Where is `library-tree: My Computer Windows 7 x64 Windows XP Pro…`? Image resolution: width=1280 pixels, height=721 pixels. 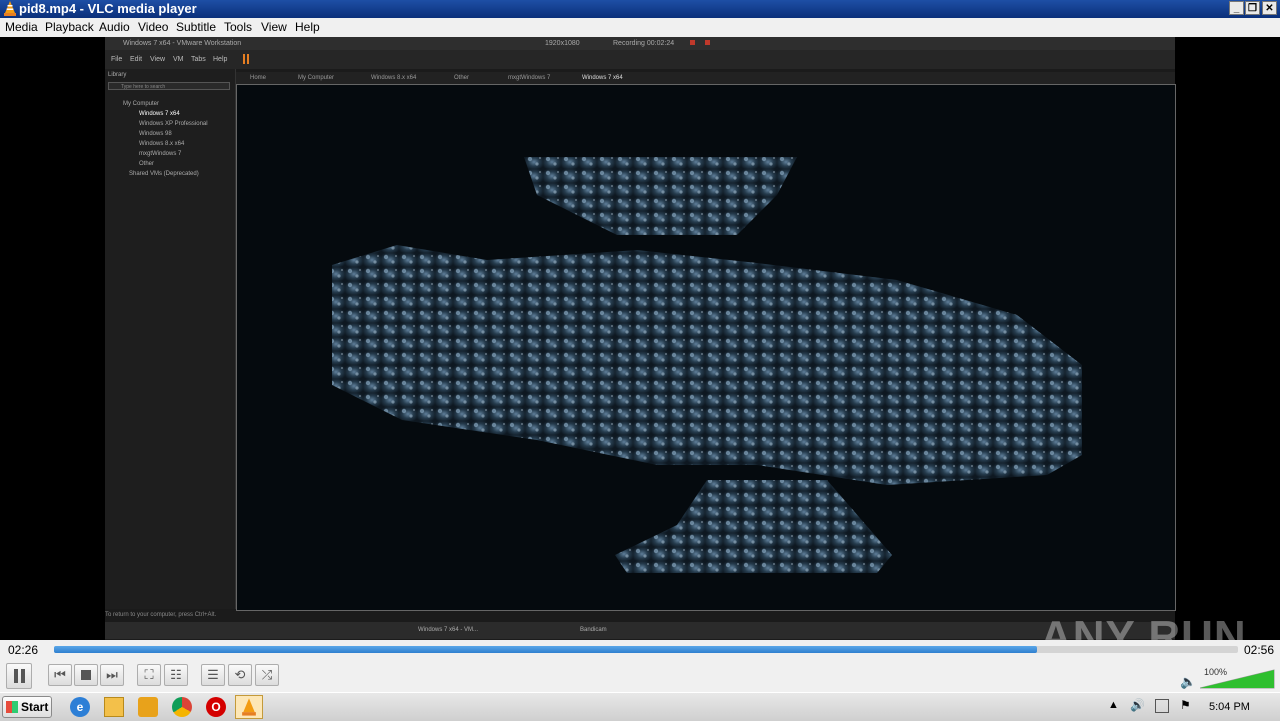 library-tree: My Computer Windows 7 x64 Windows XP Pro… is located at coordinates (160, 139).